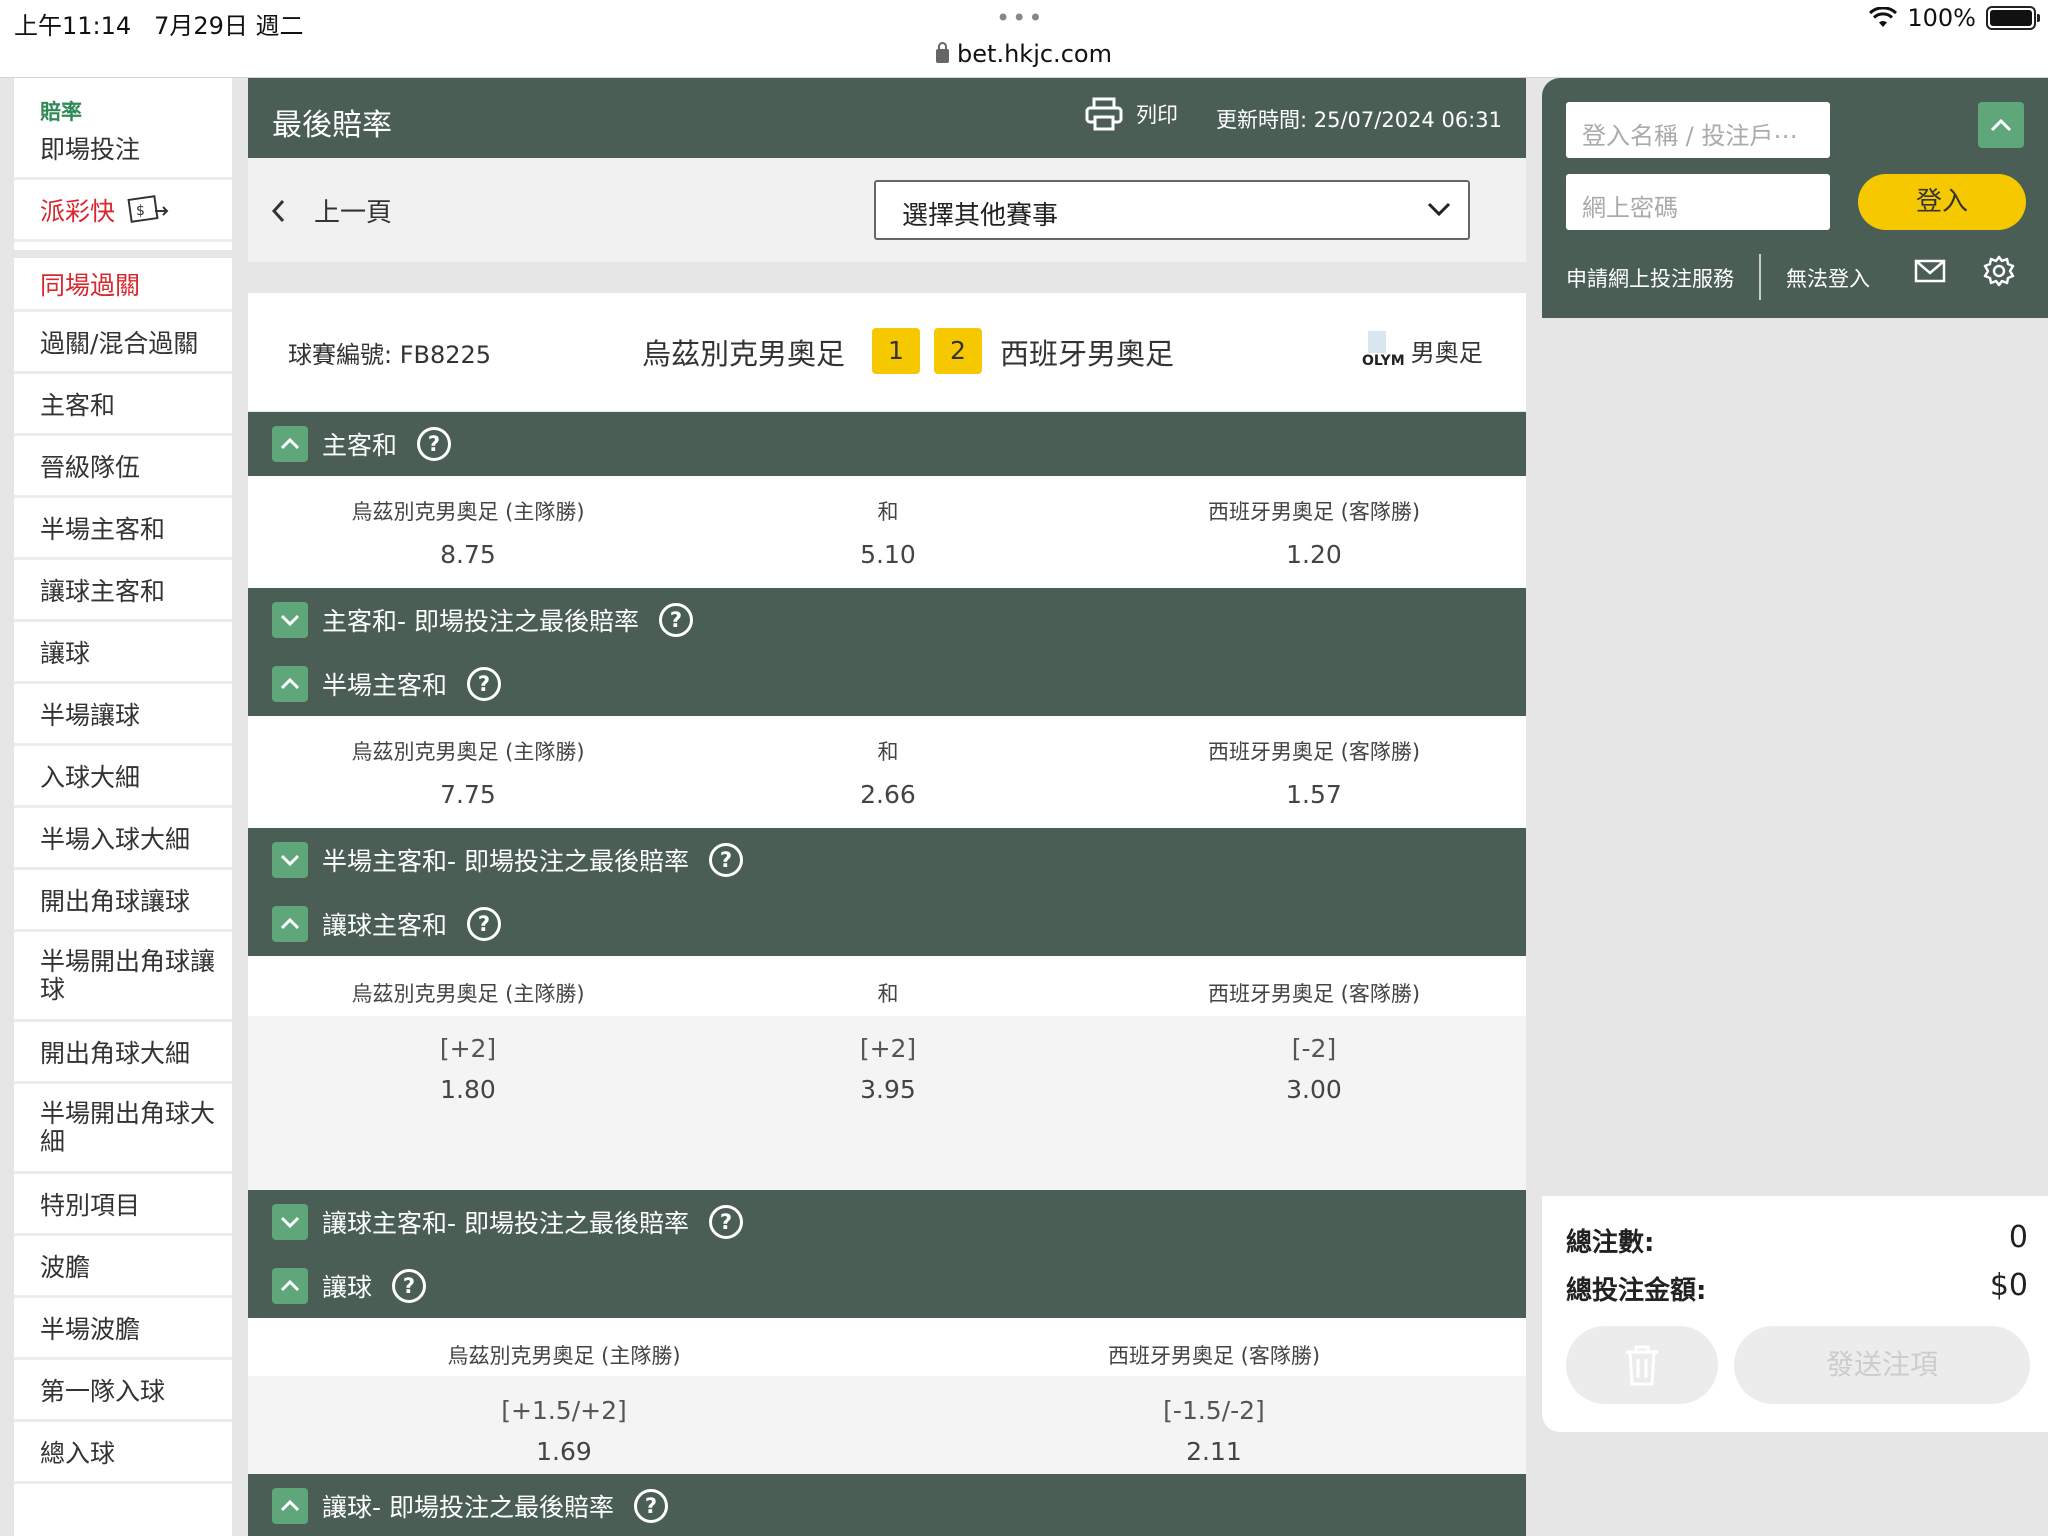  What do you see at coordinates (1020, 18) in the screenshot?
I see `more-dots-icon: •••` at bounding box center [1020, 18].